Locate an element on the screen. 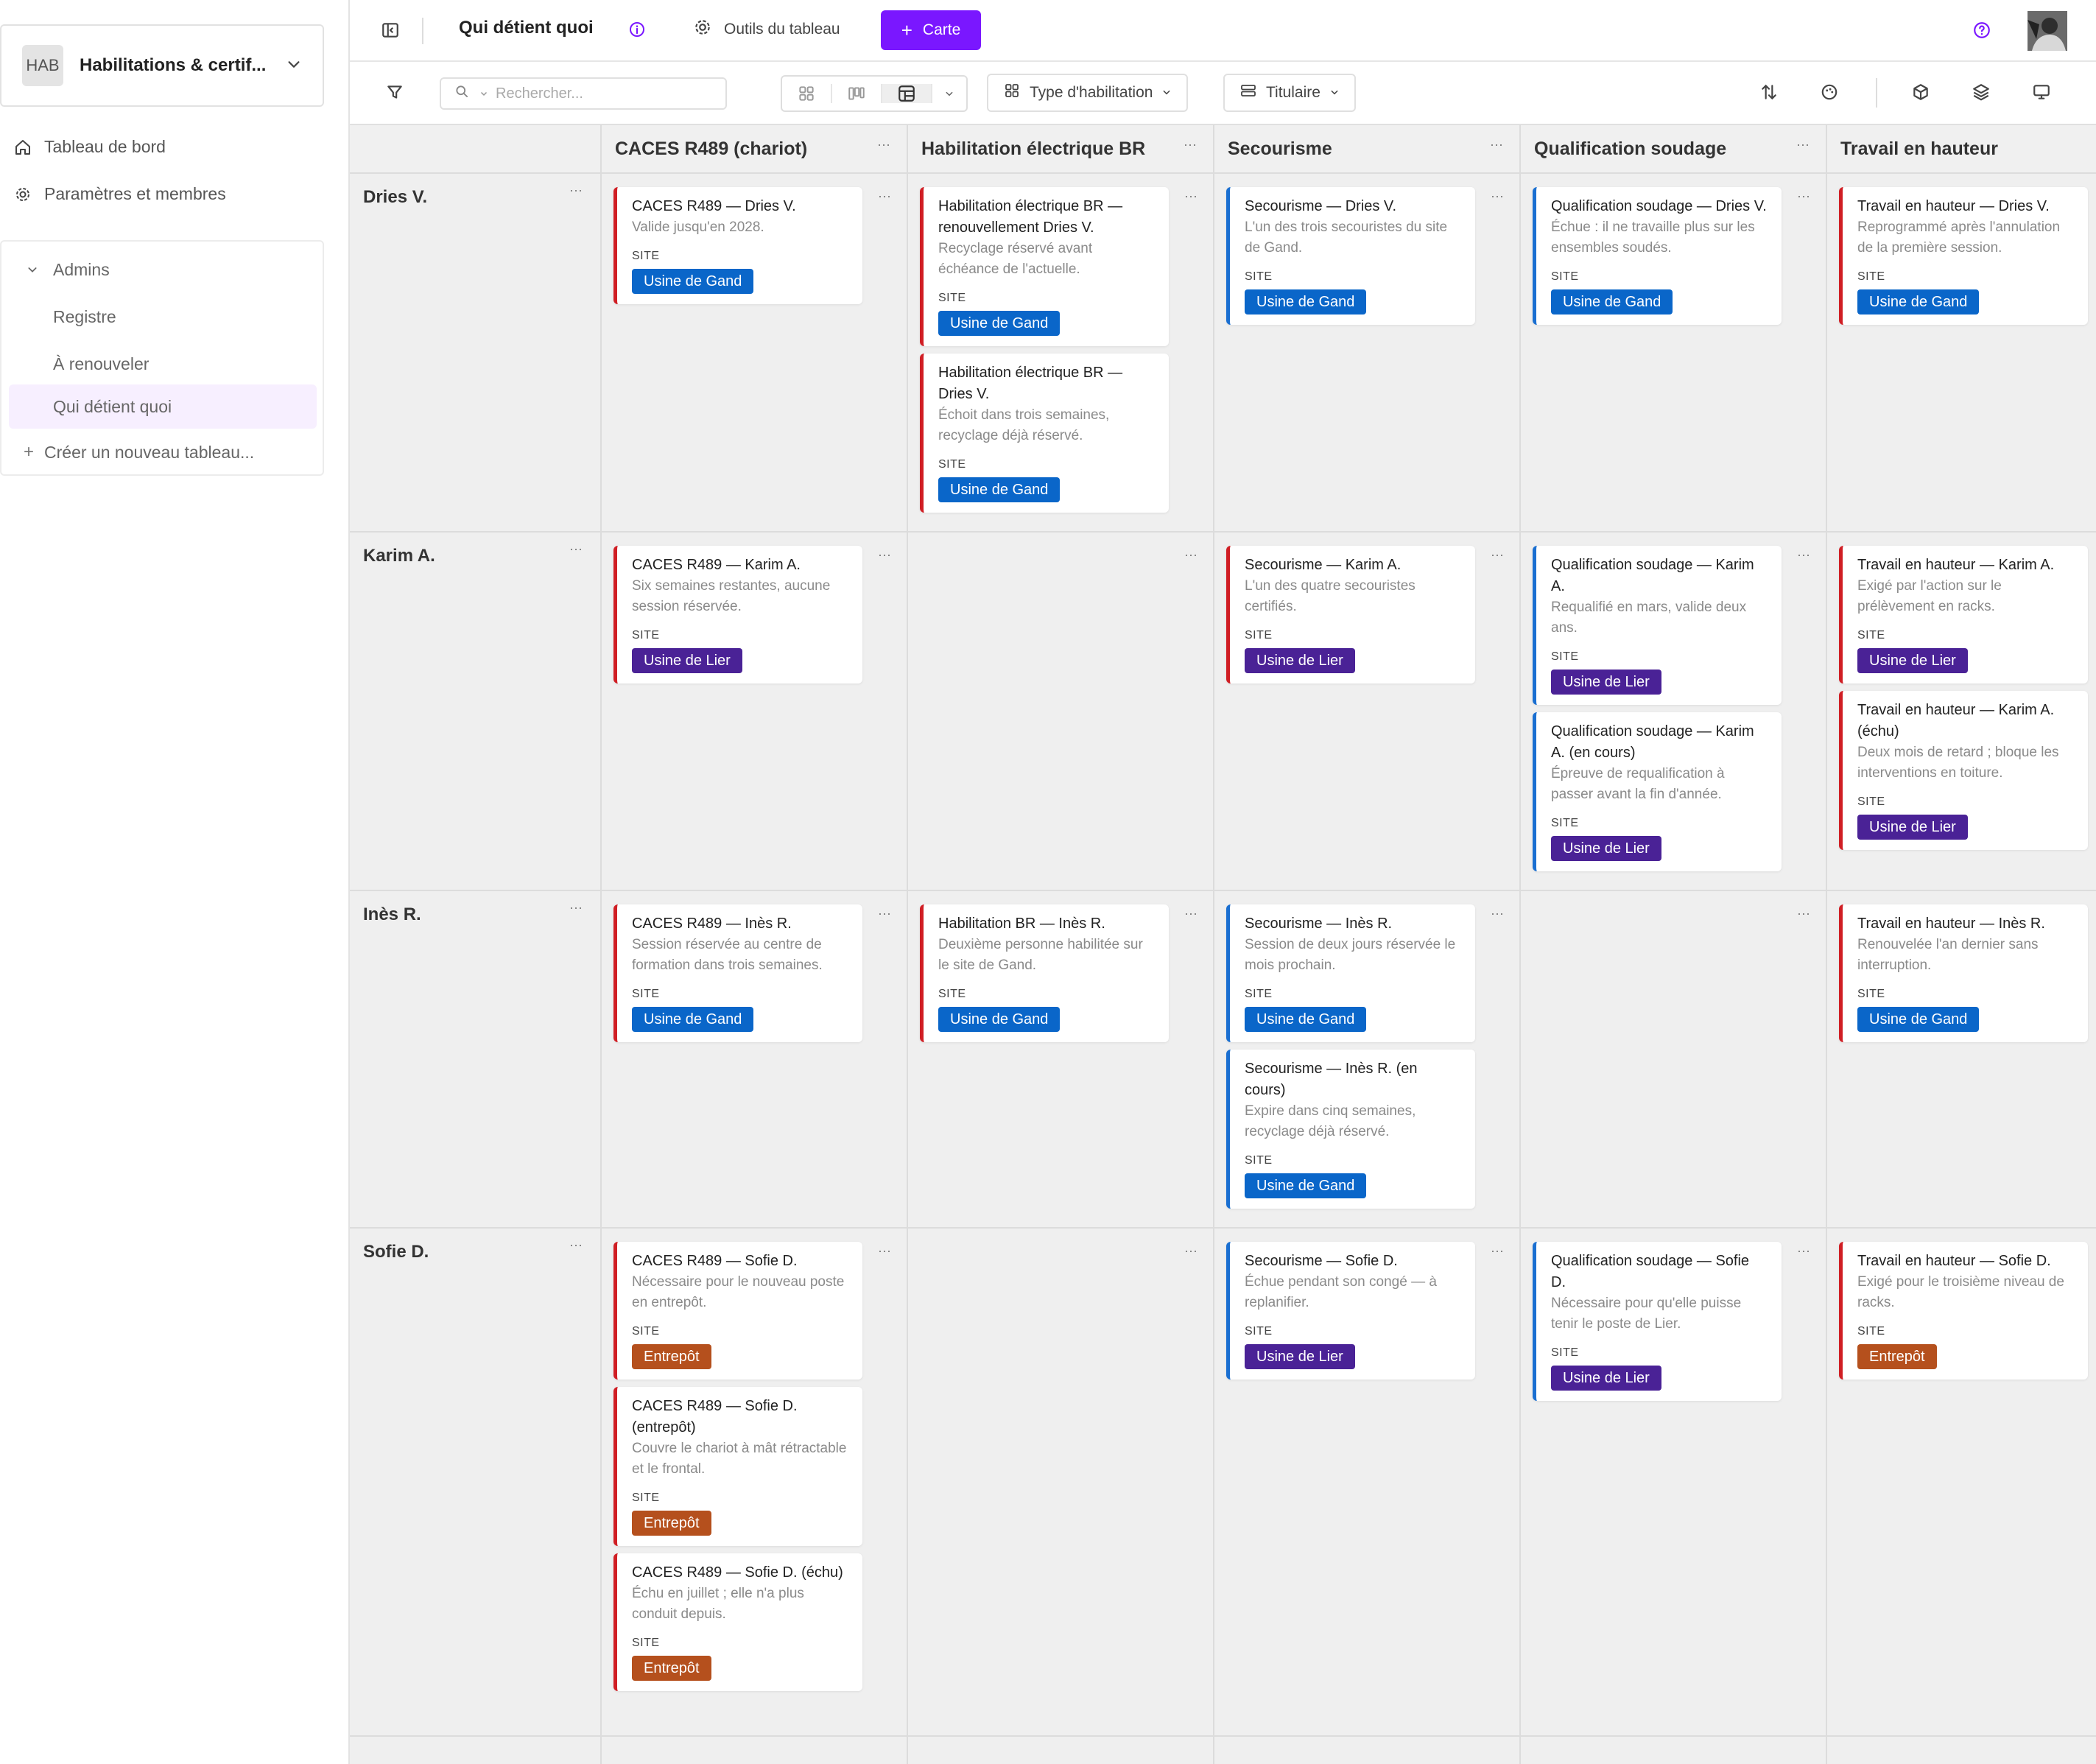  cube-icon is located at coordinates (1921, 92).